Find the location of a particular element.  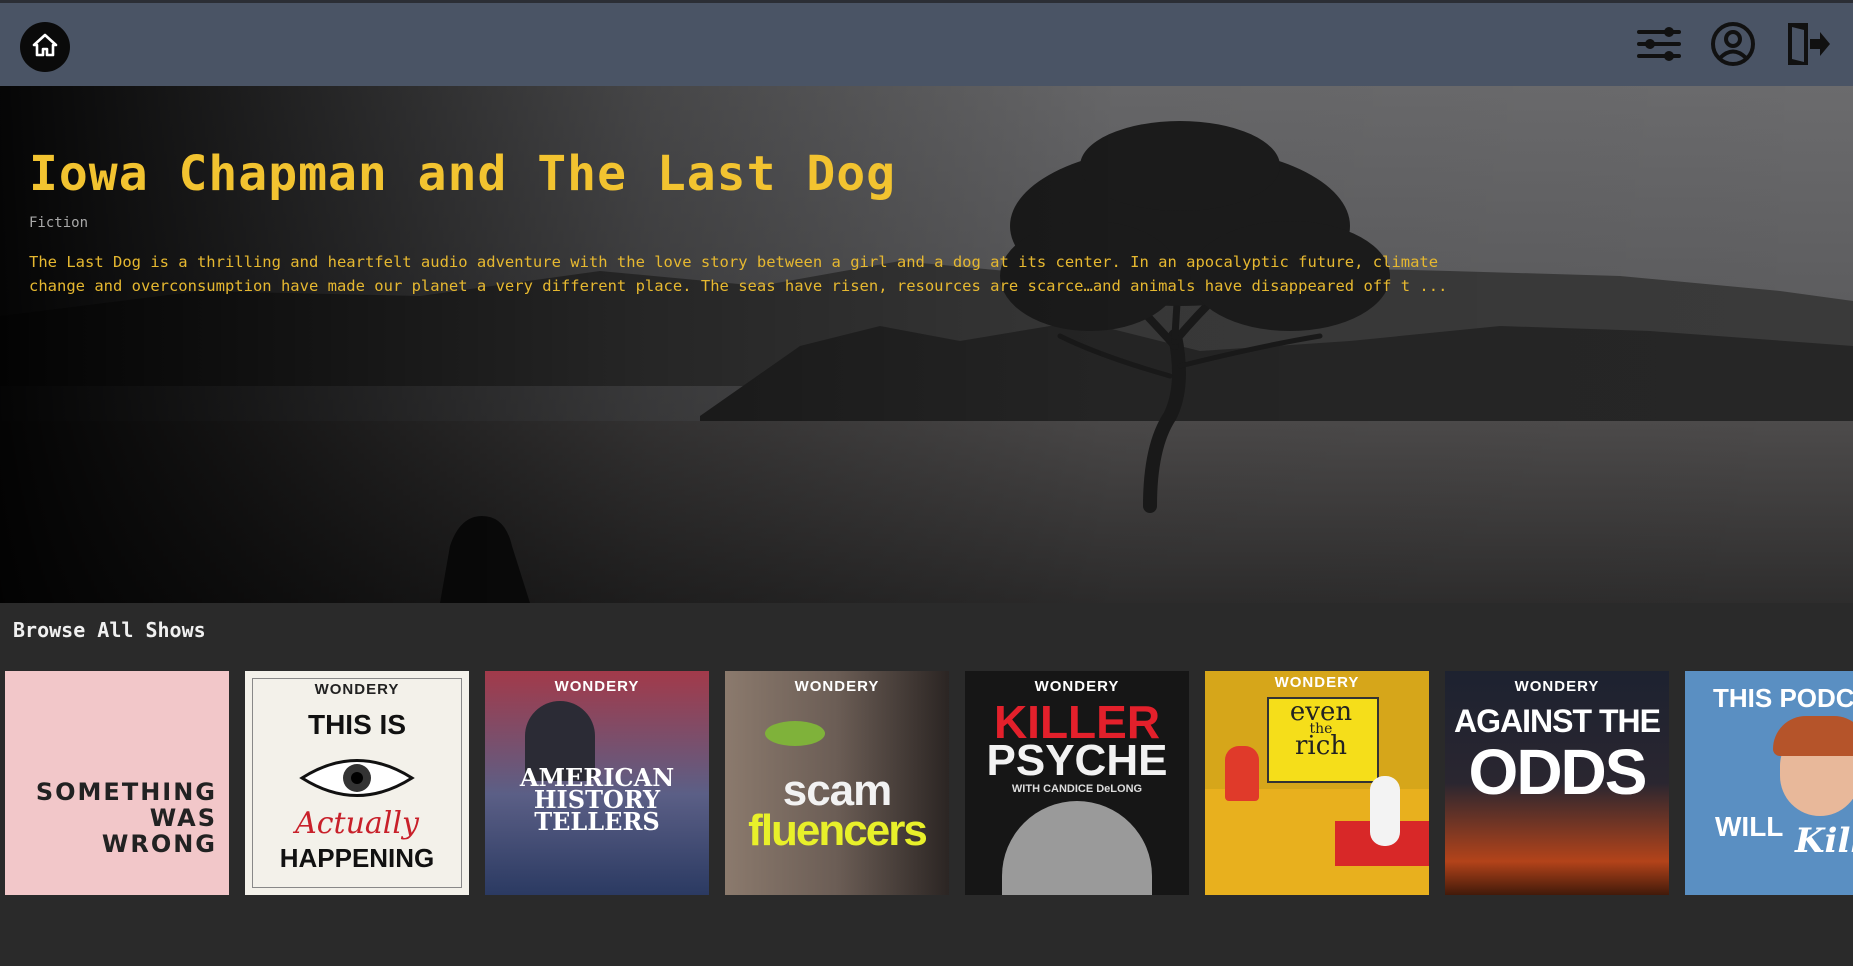

logout-button is located at coordinates (1807, 46).